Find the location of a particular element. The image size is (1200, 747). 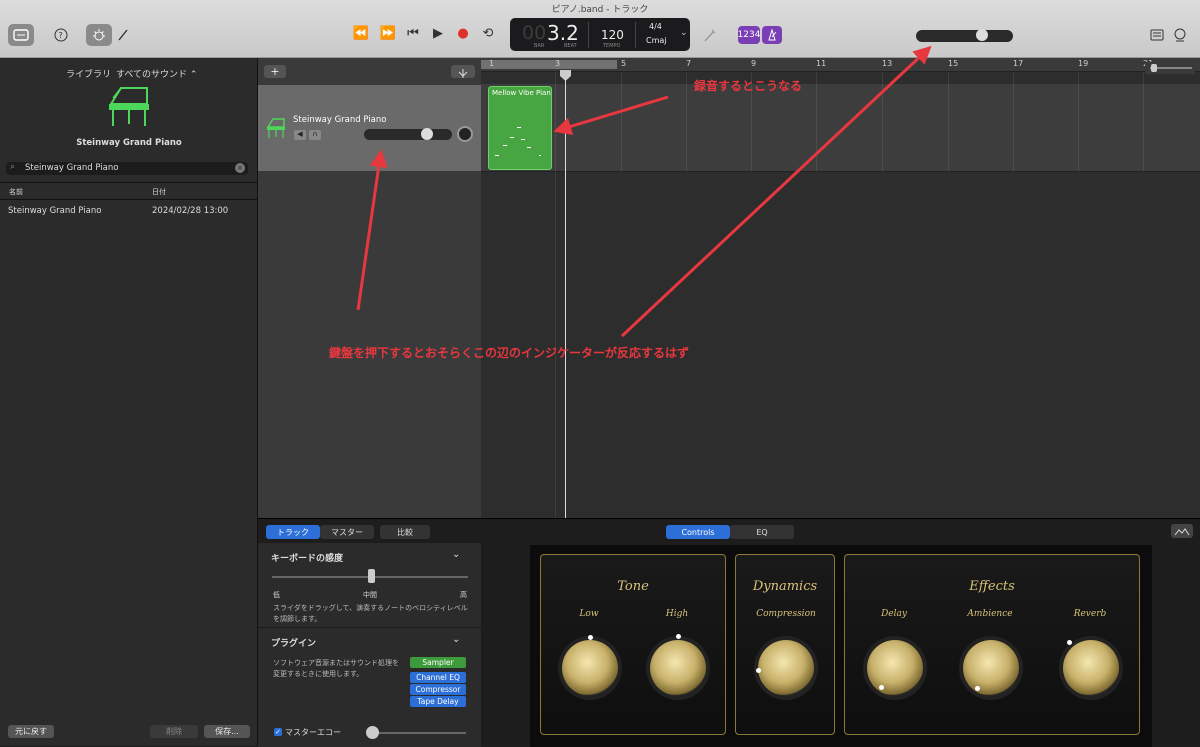

view-controls: Controls is located at coordinates (698, 532).